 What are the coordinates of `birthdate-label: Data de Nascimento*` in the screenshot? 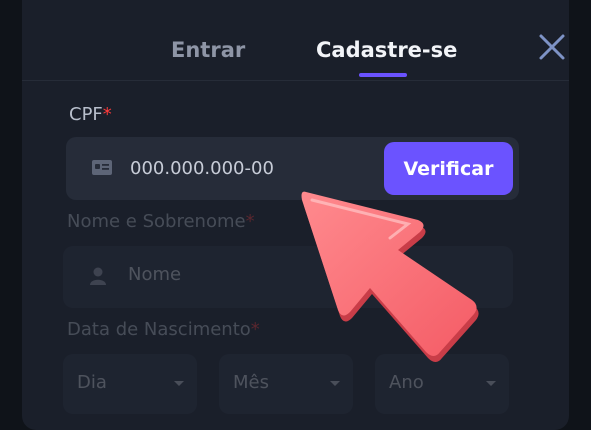 It's located at (163, 329).